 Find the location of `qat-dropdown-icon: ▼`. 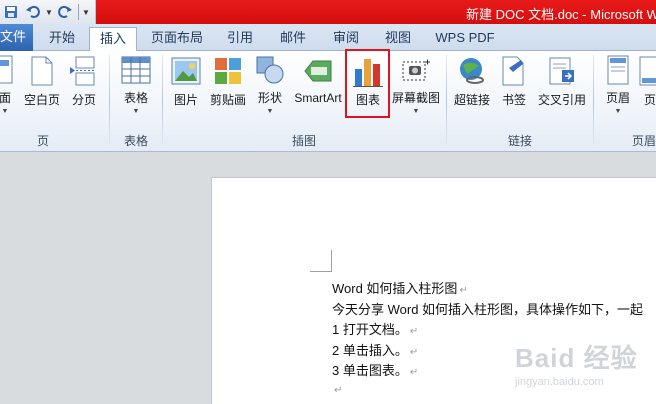

qat-dropdown-icon: ▼ is located at coordinates (86, 12).